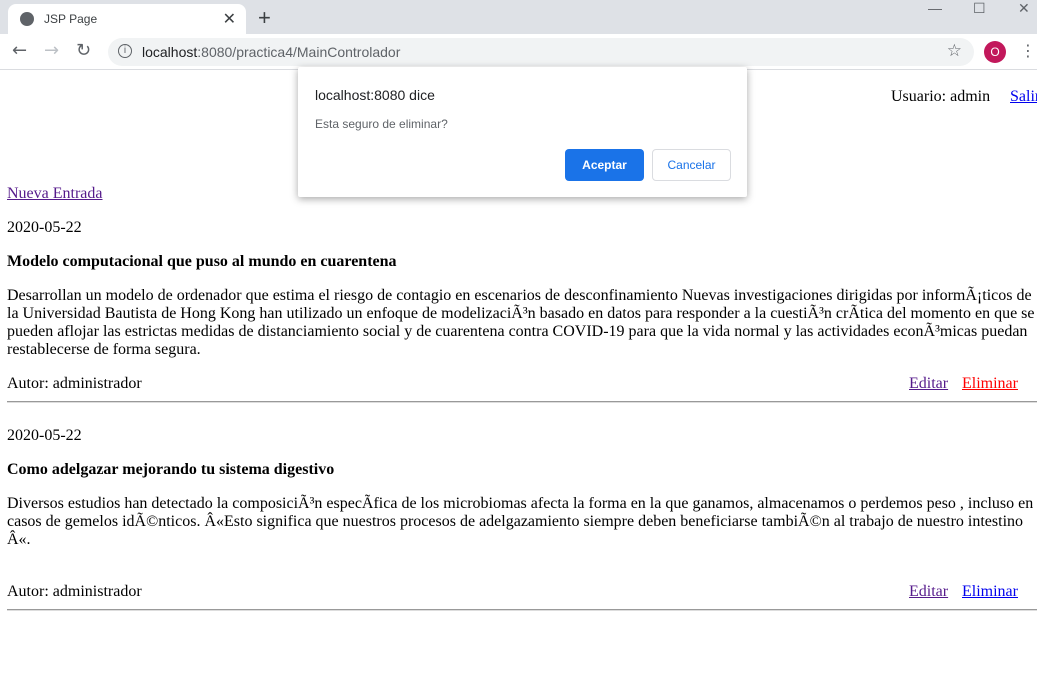  What do you see at coordinates (51, 50) in the screenshot?
I see `forward-icon: →` at bounding box center [51, 50].